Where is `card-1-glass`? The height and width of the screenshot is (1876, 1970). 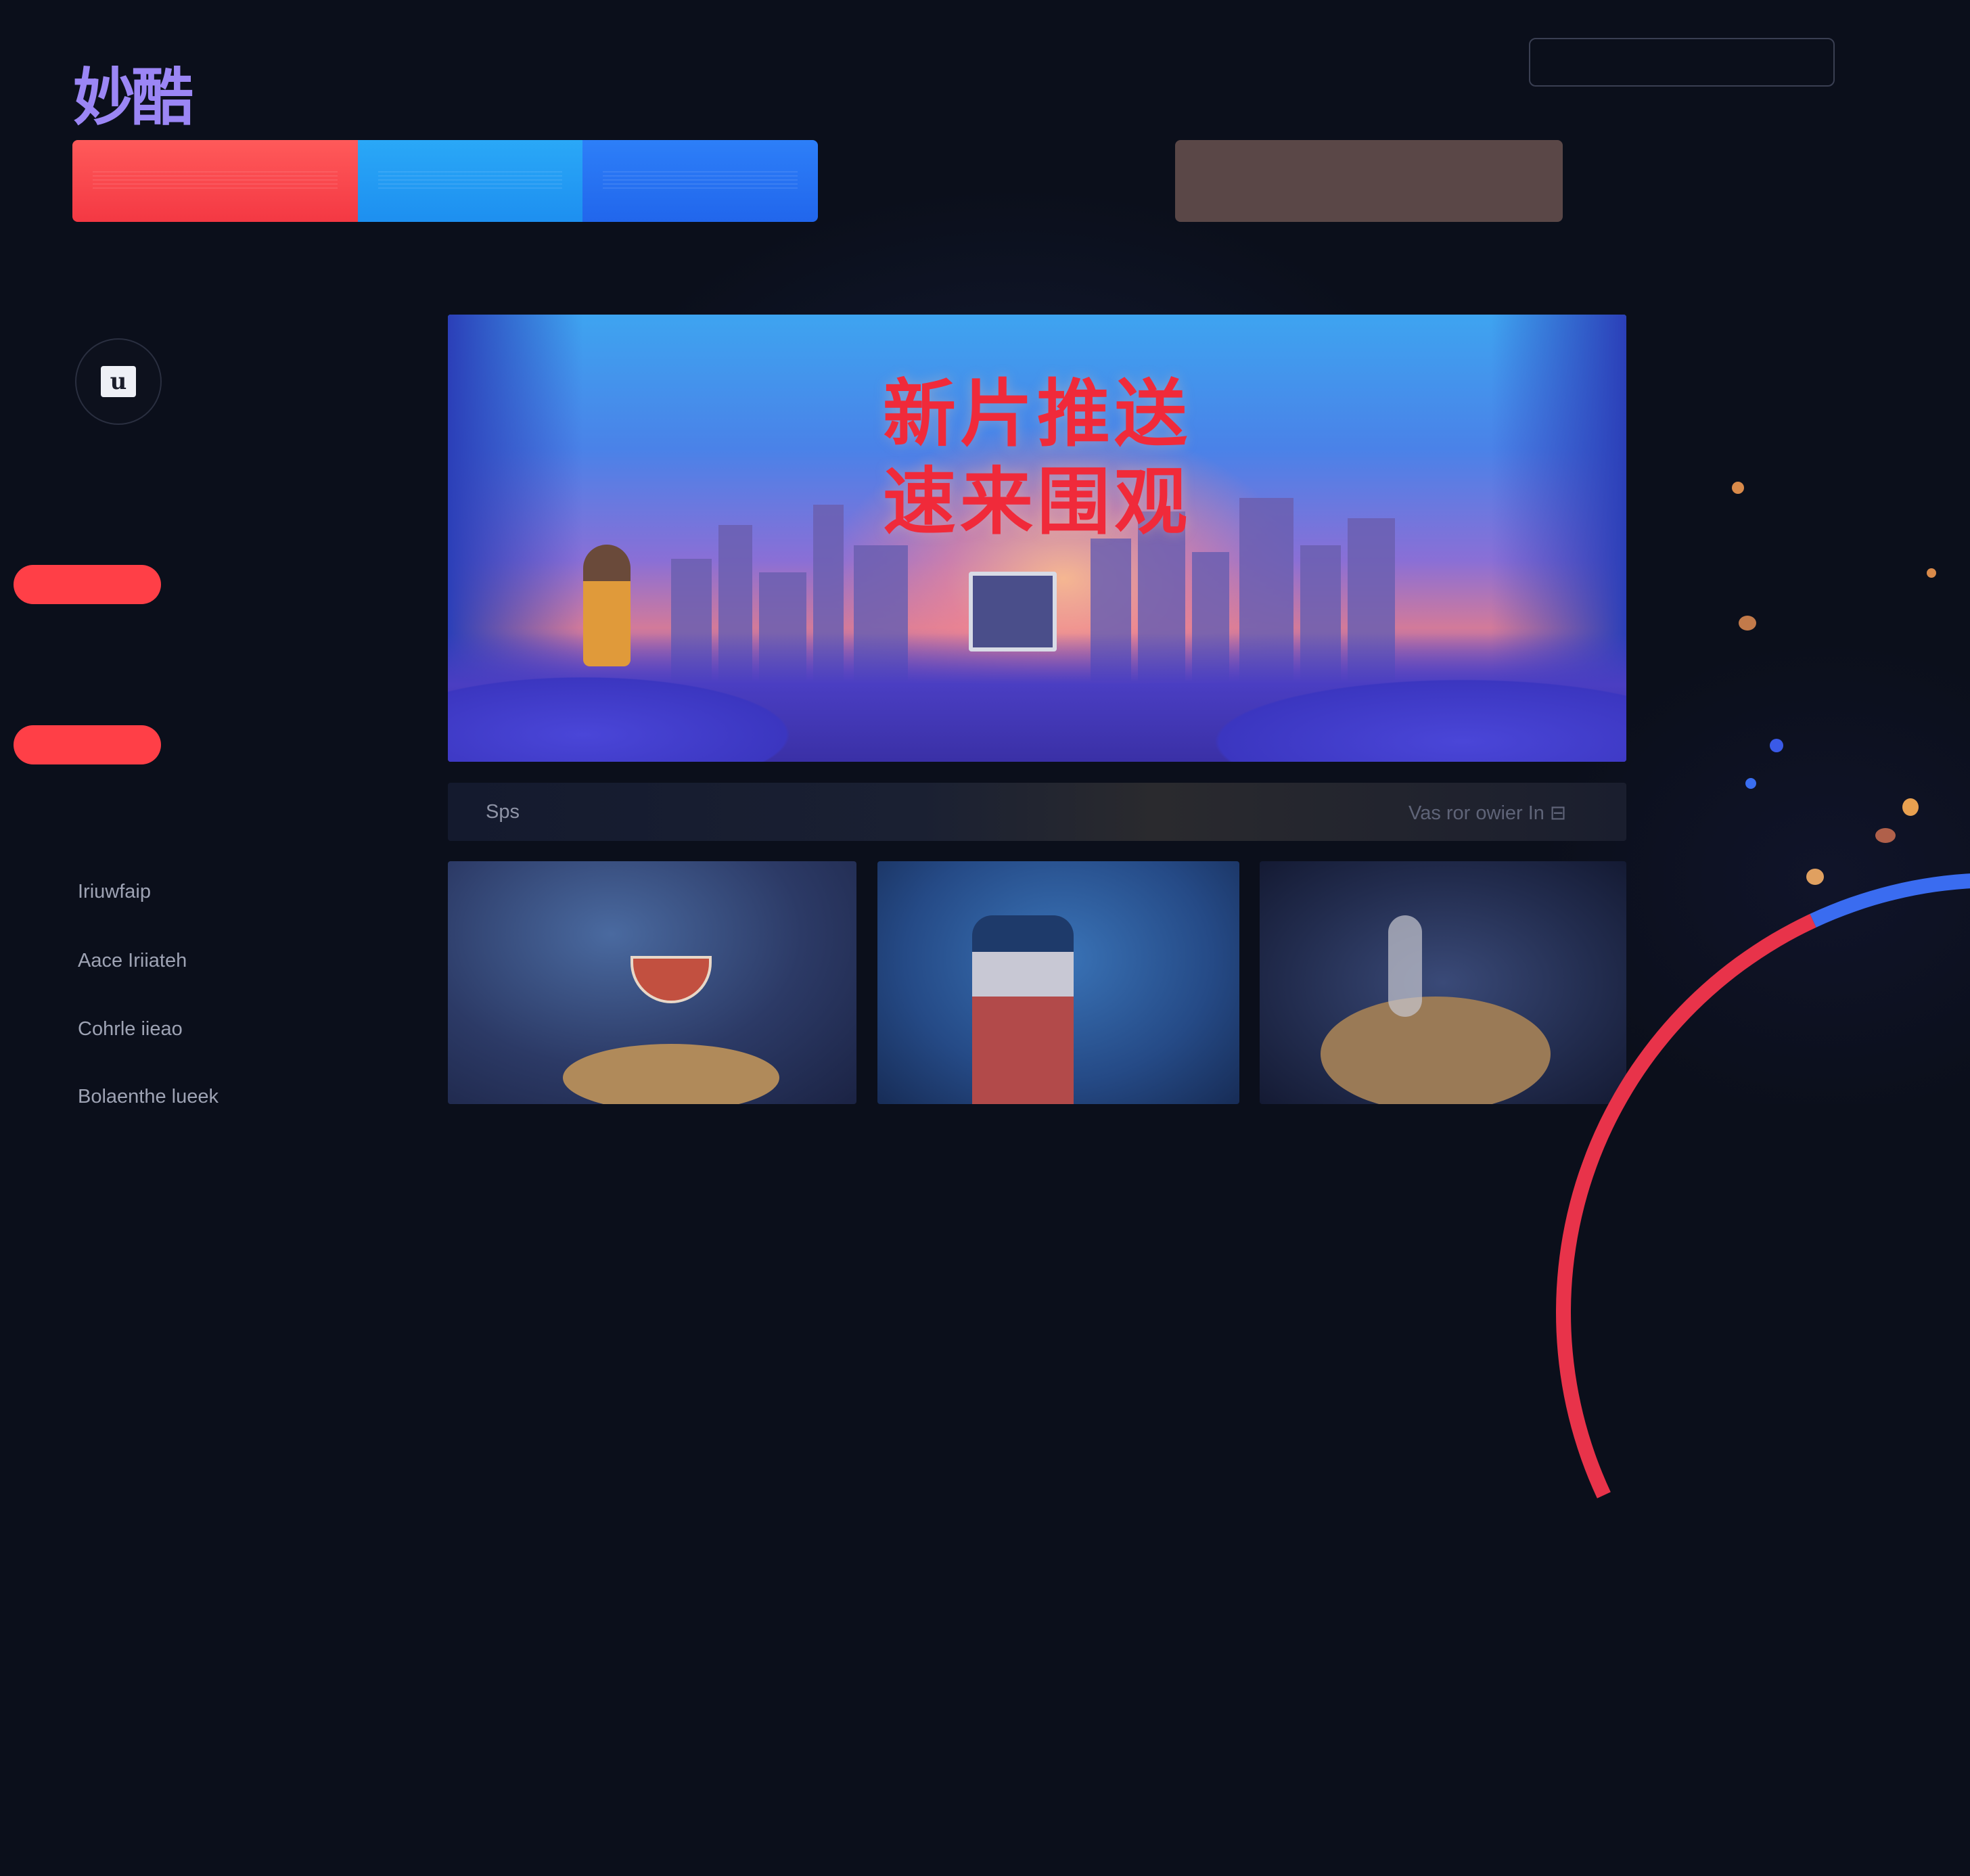 card-1-glass is located at coordinates (671, 980).